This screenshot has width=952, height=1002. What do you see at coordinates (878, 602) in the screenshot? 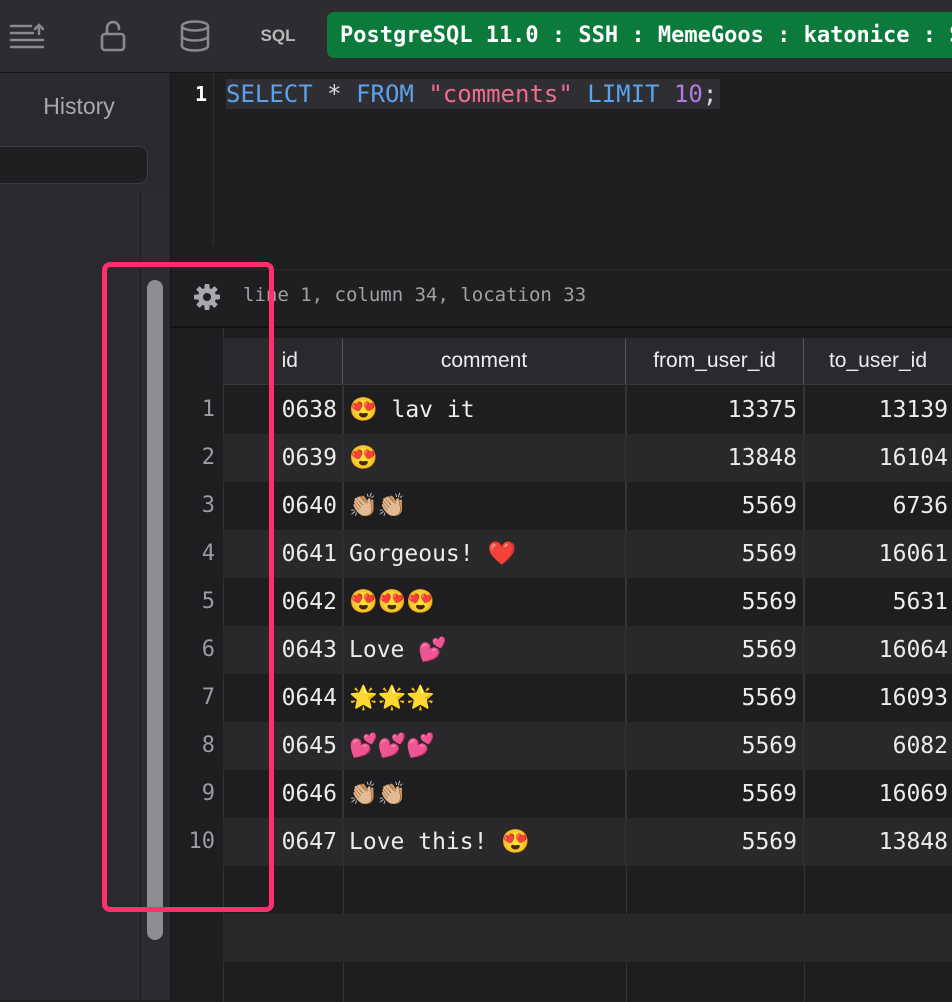
I see `cell-to-user-id: 5631` at bounding box center [878, 602].